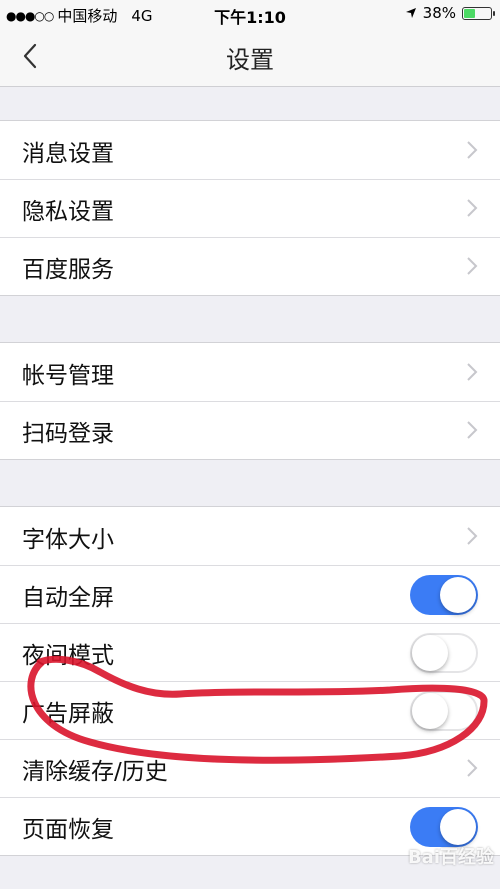  I want to click on row-label: 页面恢复, so click(68, 830).